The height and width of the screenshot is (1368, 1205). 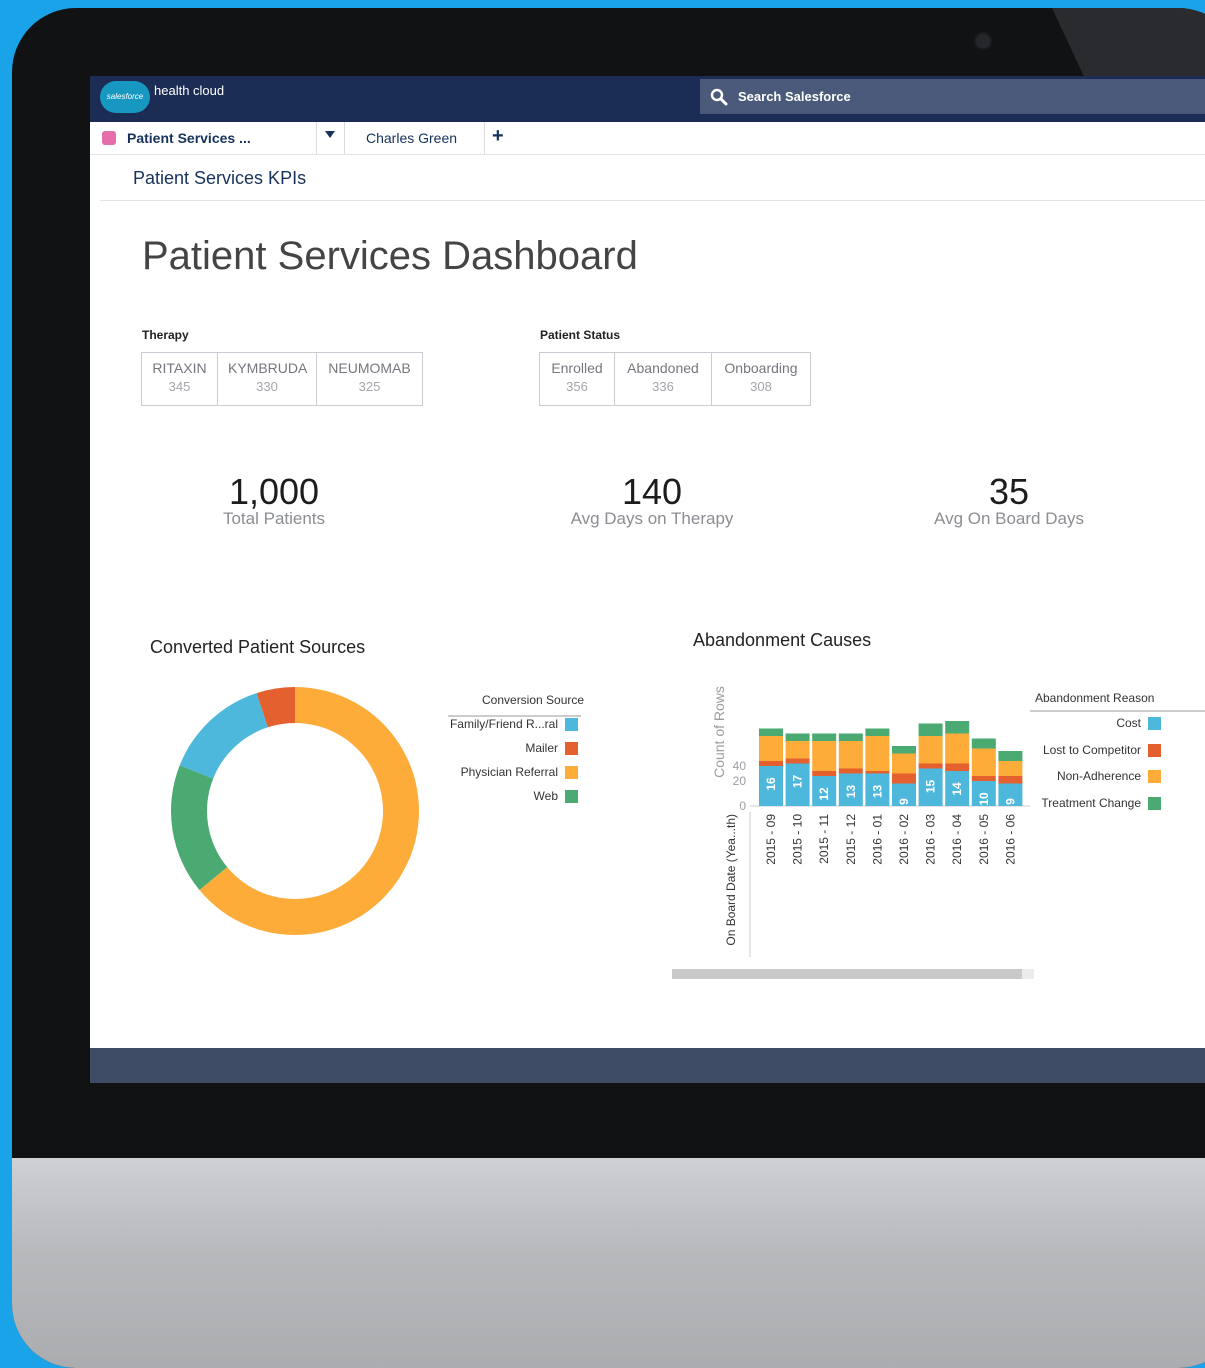 I want to click on filter-onboarding: Onboarding 308, so click(x=761, y=379).